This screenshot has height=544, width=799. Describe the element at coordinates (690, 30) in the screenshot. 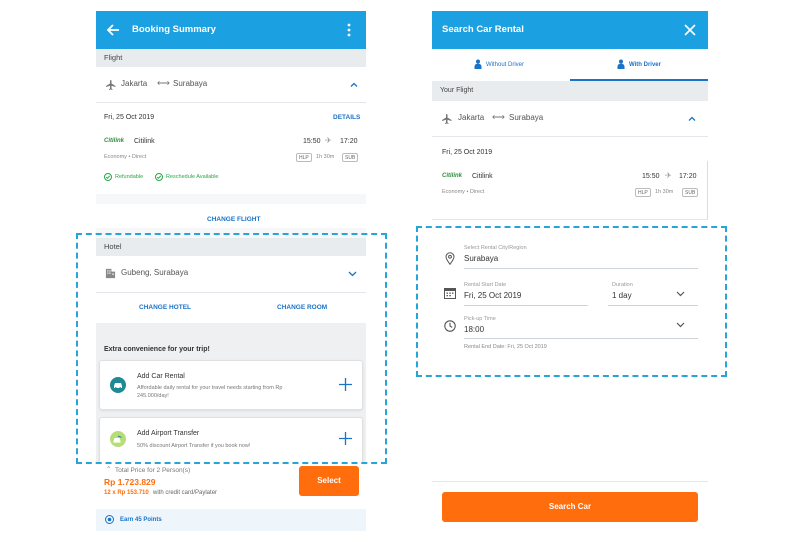

I see `close-icon` at that location.